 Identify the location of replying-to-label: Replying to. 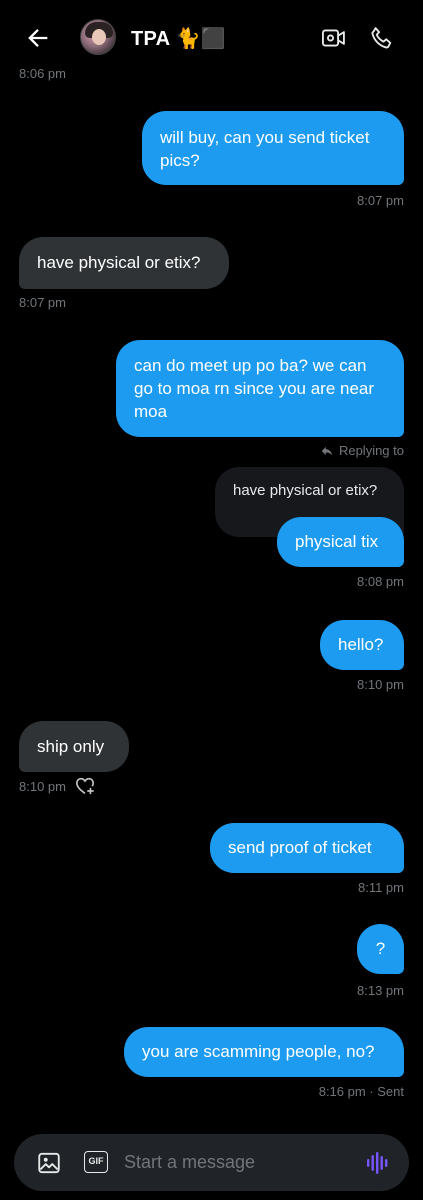
(362, 450).